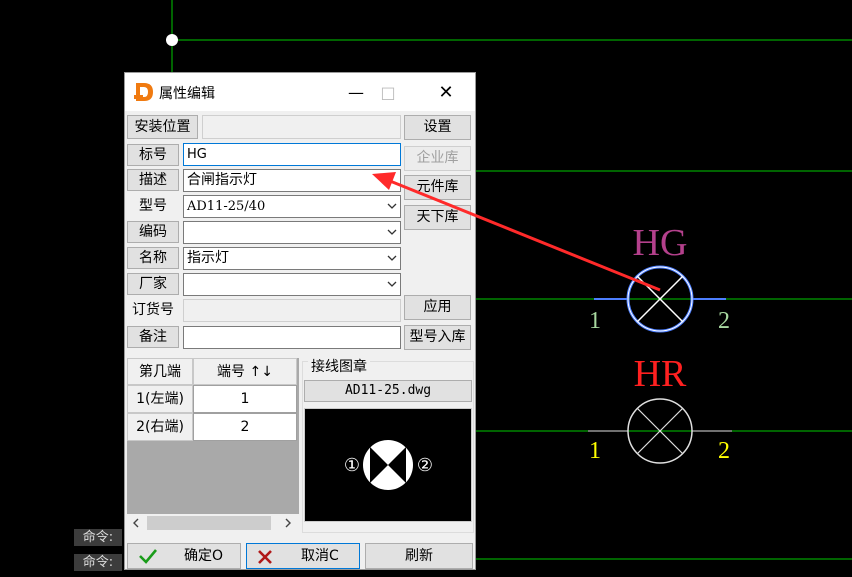 Image resolution: width=852 pixels, height=577 pixels. I want to click on dwg-file-button: AD11-25.dwg, so click(388, 391).